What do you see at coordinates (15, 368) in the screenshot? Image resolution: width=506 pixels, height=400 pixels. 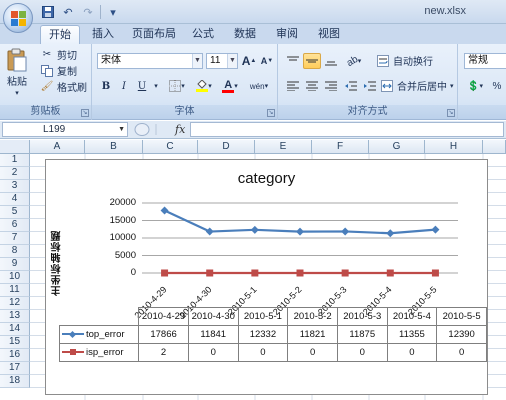 I see `row-header-17: 17` at bounding box center [15, 368].